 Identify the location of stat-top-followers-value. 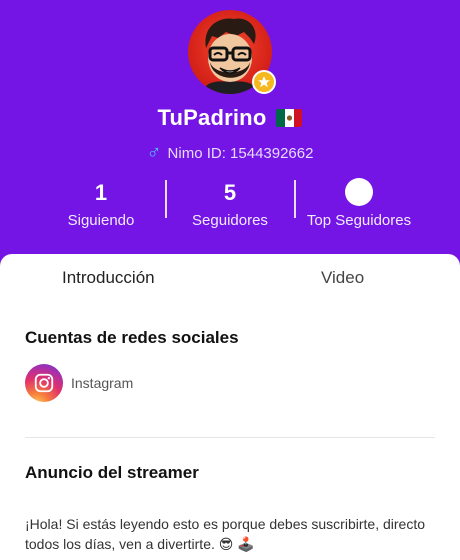
(359, 193).